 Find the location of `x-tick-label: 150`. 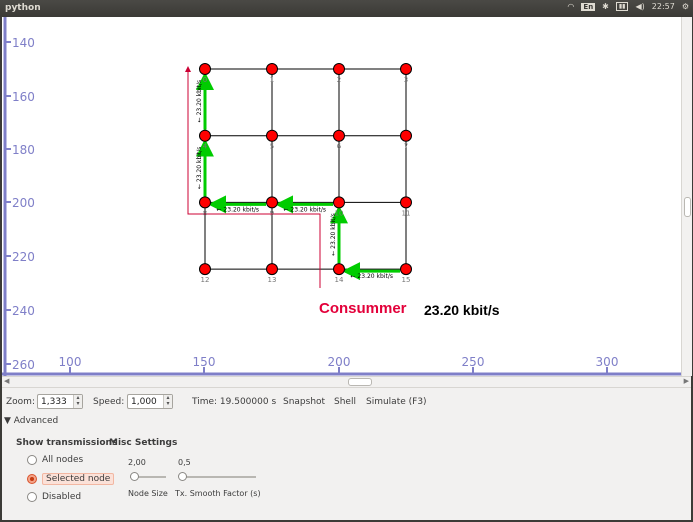

x-tick-label: 150 is located at coordinates (204, 362).